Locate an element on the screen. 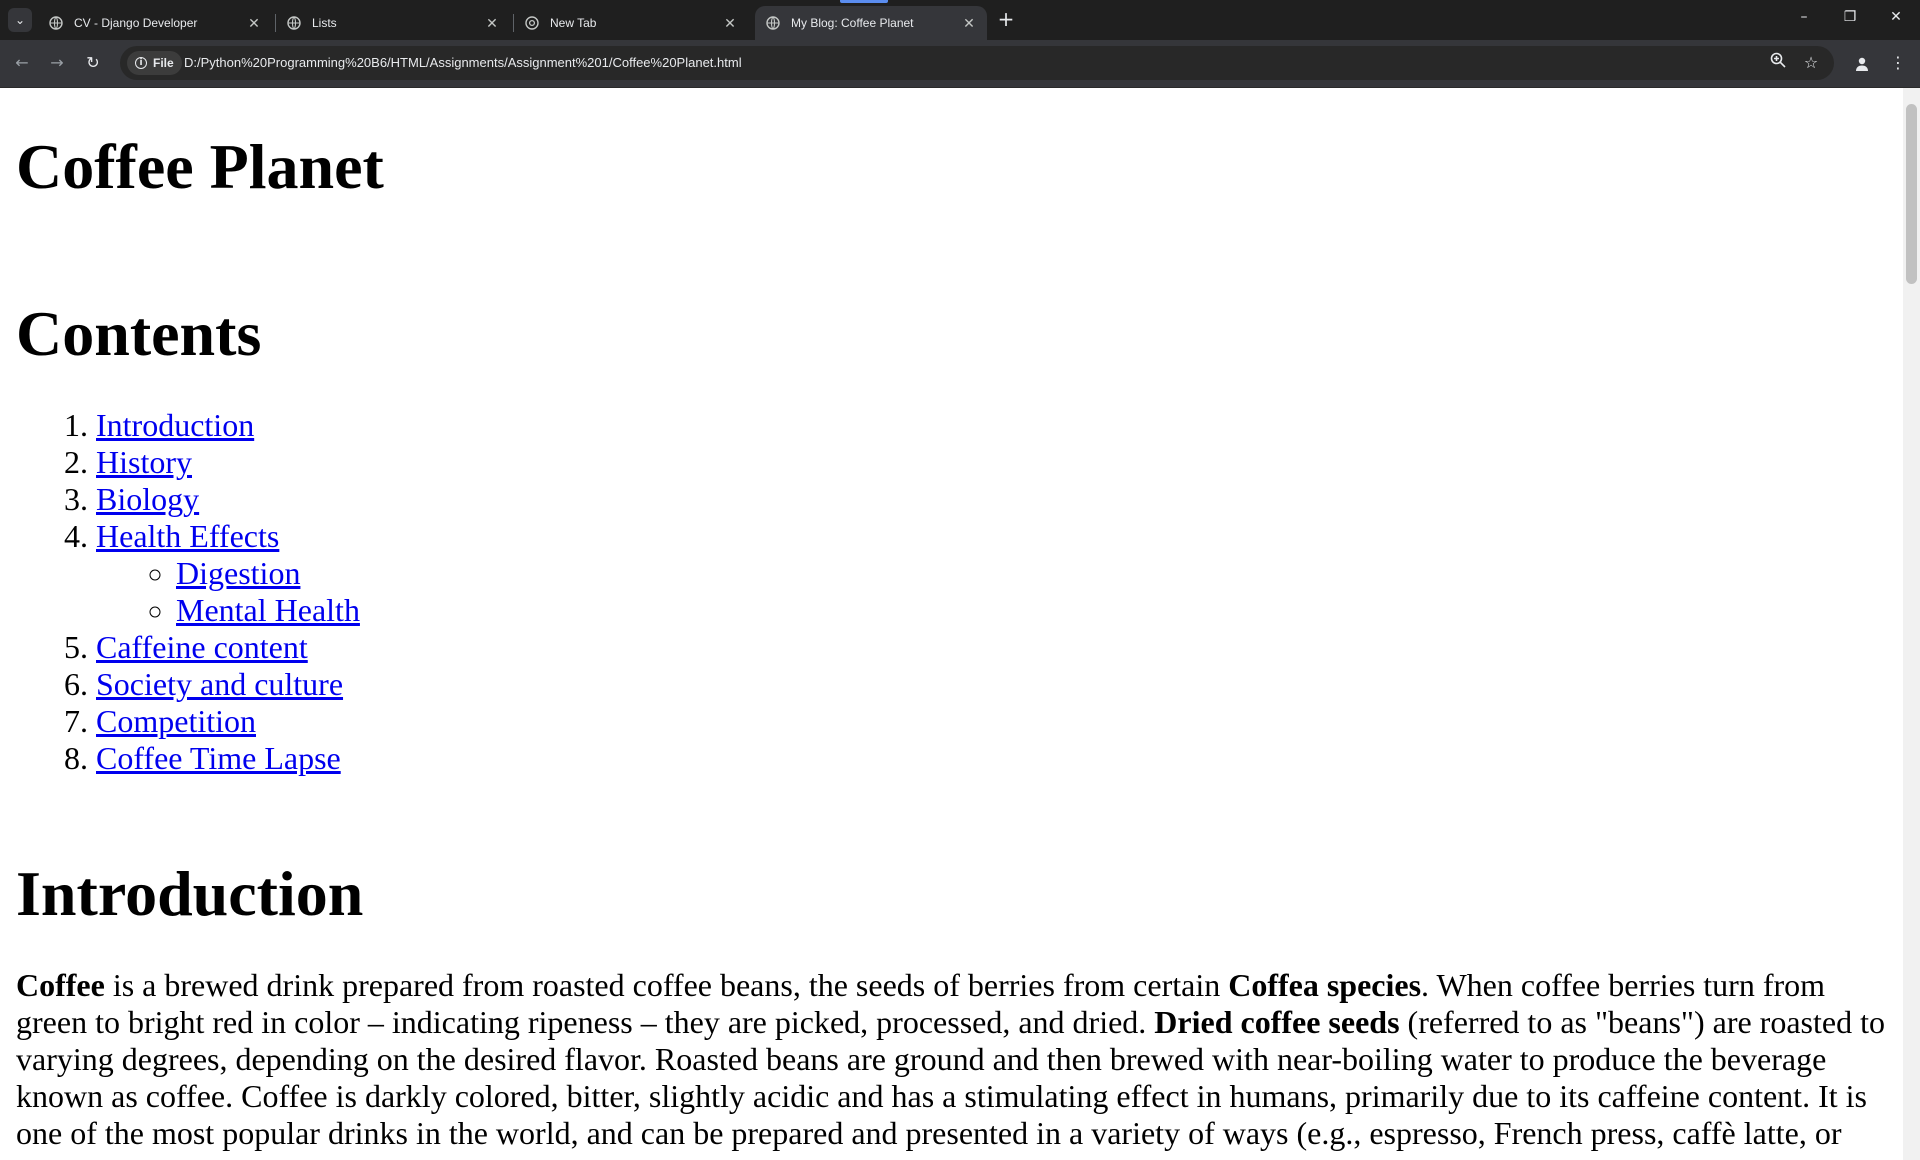 This screenshot has width=1920, height=1160. reload-icon: ↻ is located at coordinates (93, 62).